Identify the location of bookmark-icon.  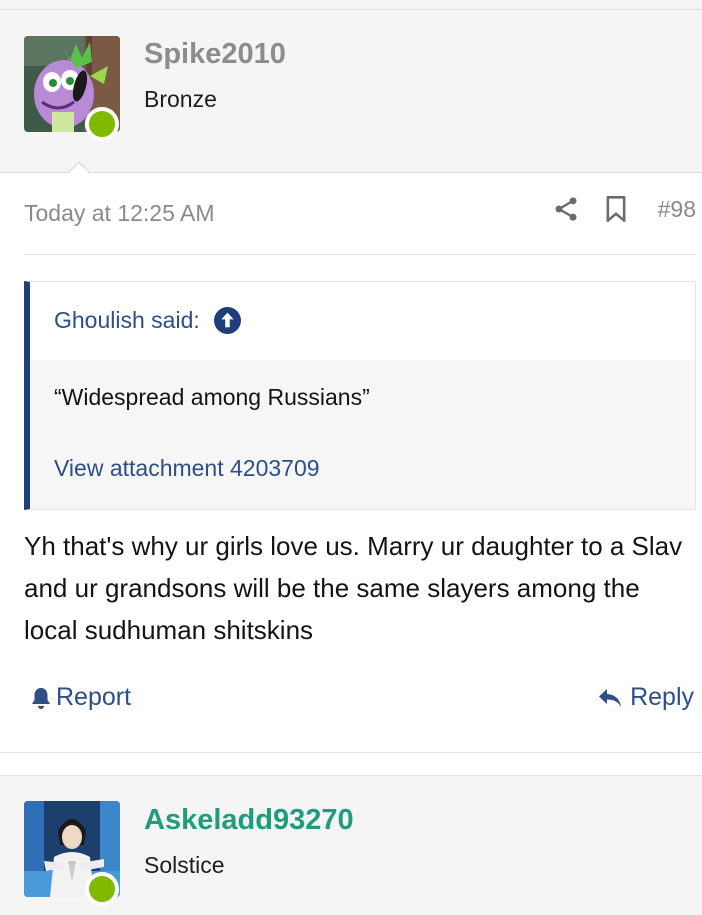
(616, 209).